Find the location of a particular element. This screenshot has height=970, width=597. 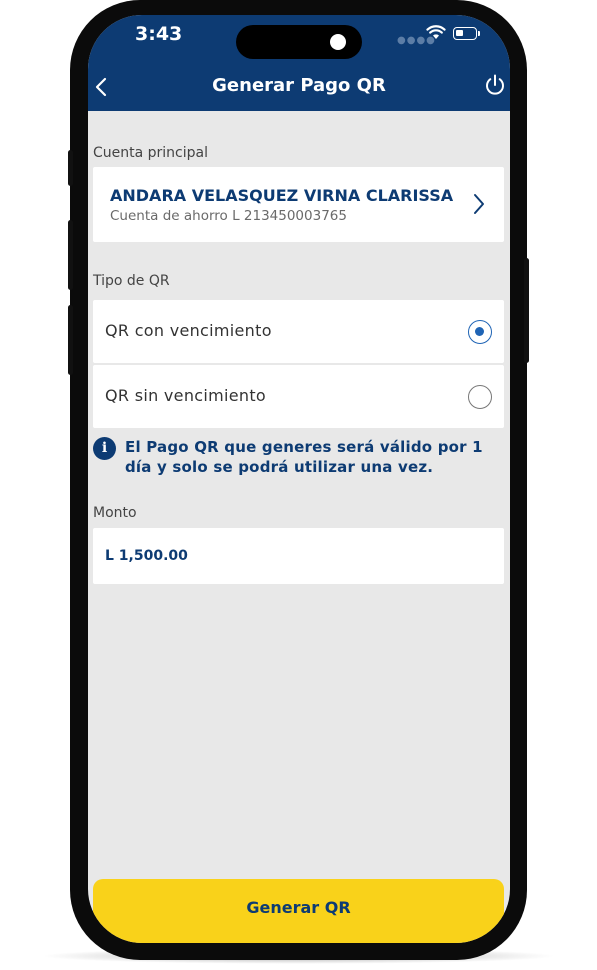

account-holder-name: ANDARA VELASQUEZ VIRNA CLARISSA is located at coordinates (282, 195).